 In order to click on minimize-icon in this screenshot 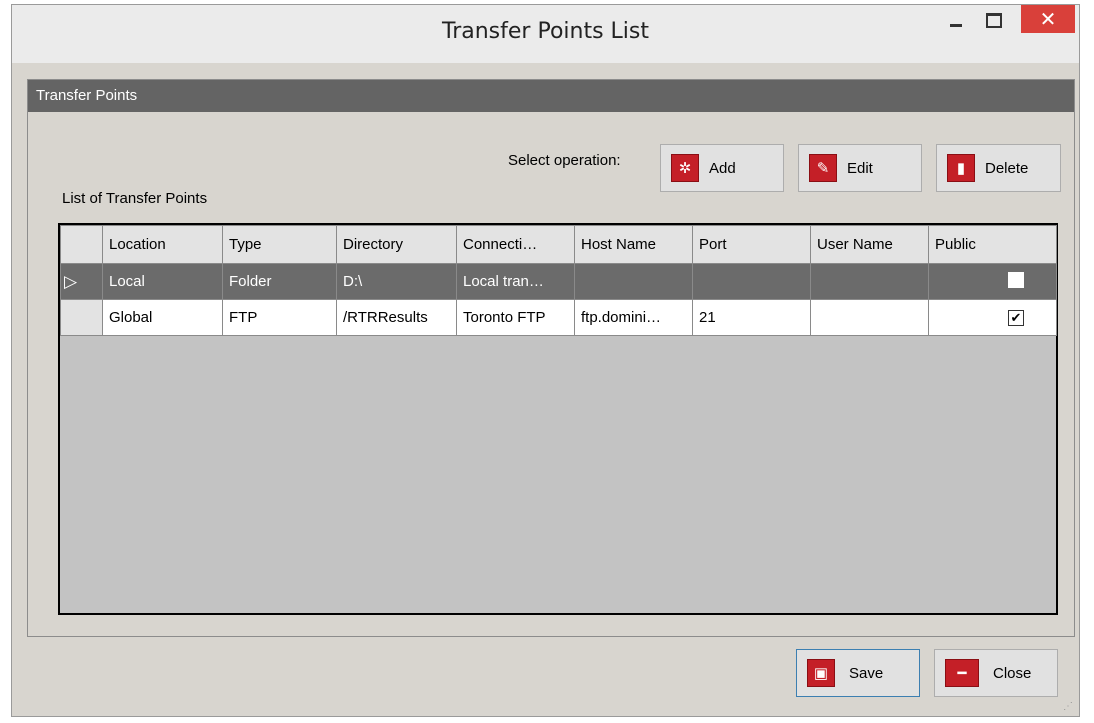, I will do `click(956, 25)`.